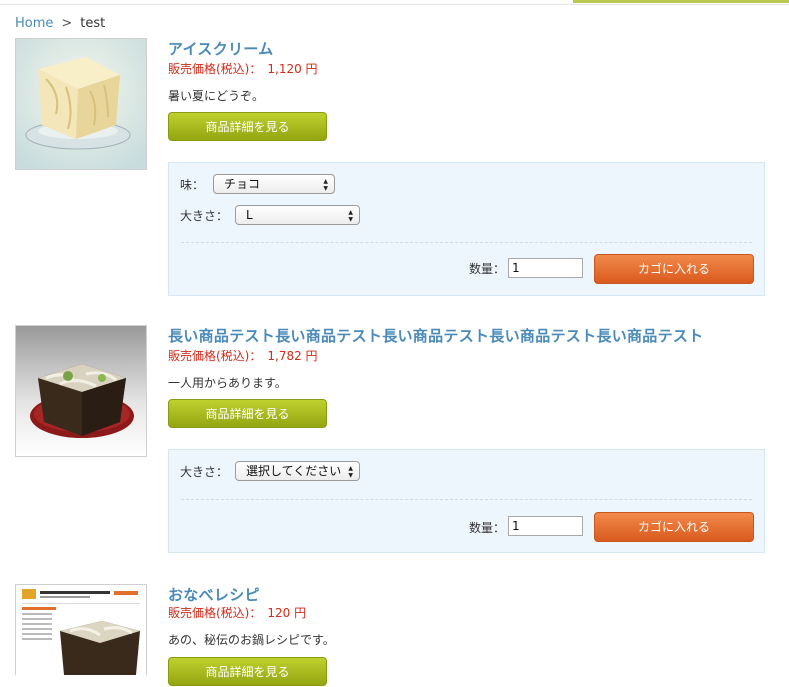  I want to click on price-value: 1,782 円, so click(292, 356).